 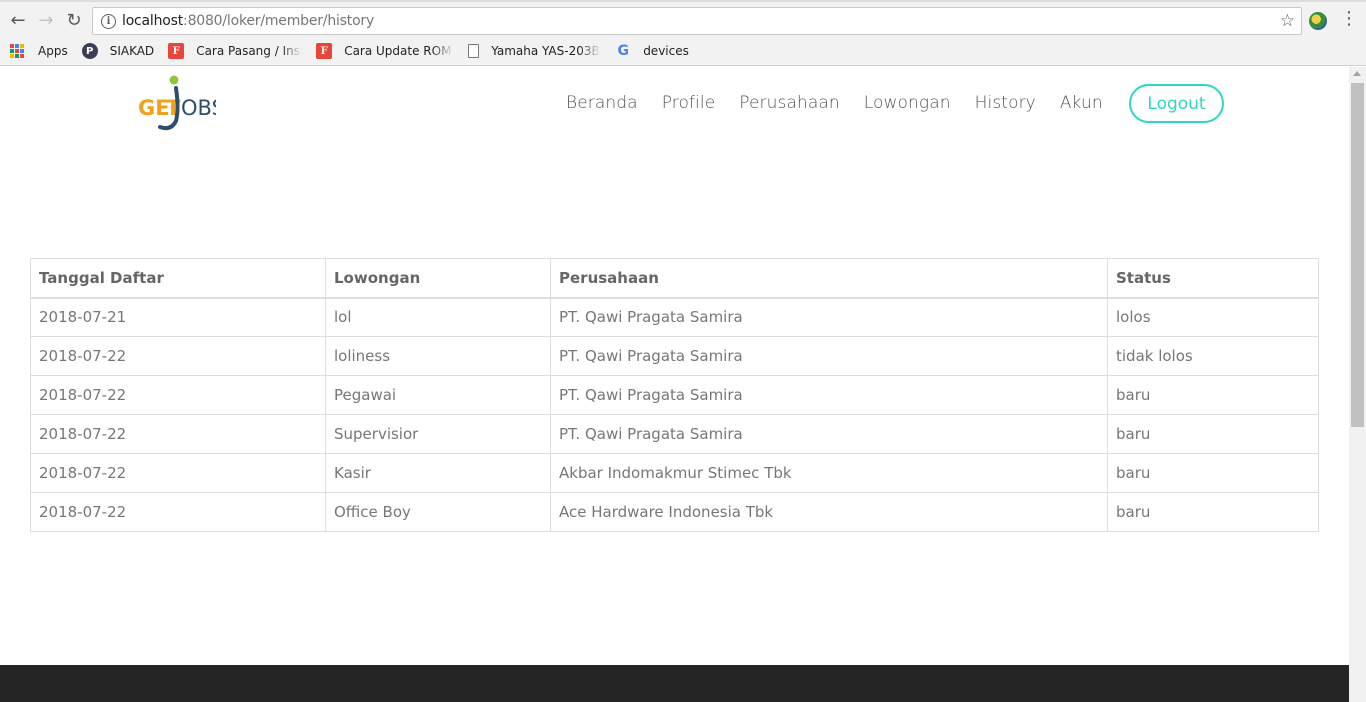 What do you see at coordinates (1005, 103) in the screenshot?
I see `nav-history: History` at bounding box center [1005, 103].